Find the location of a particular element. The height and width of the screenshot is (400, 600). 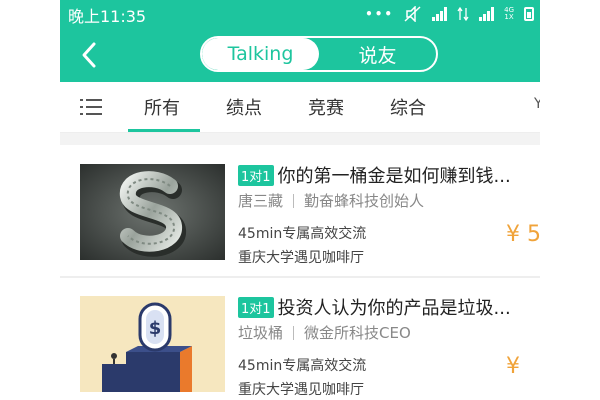

dollar-coin-slot-illustration: $ is located at coordinates (152, 344).